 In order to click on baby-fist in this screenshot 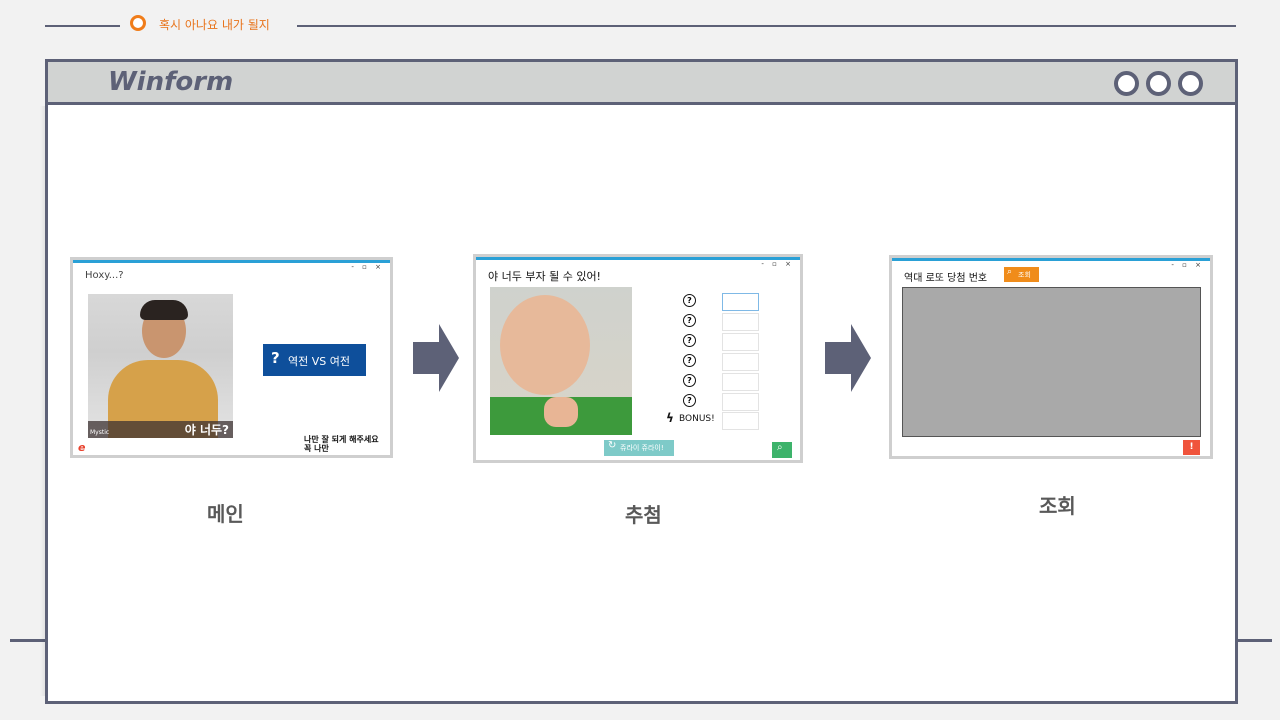, I will do `click(561, 412)`.